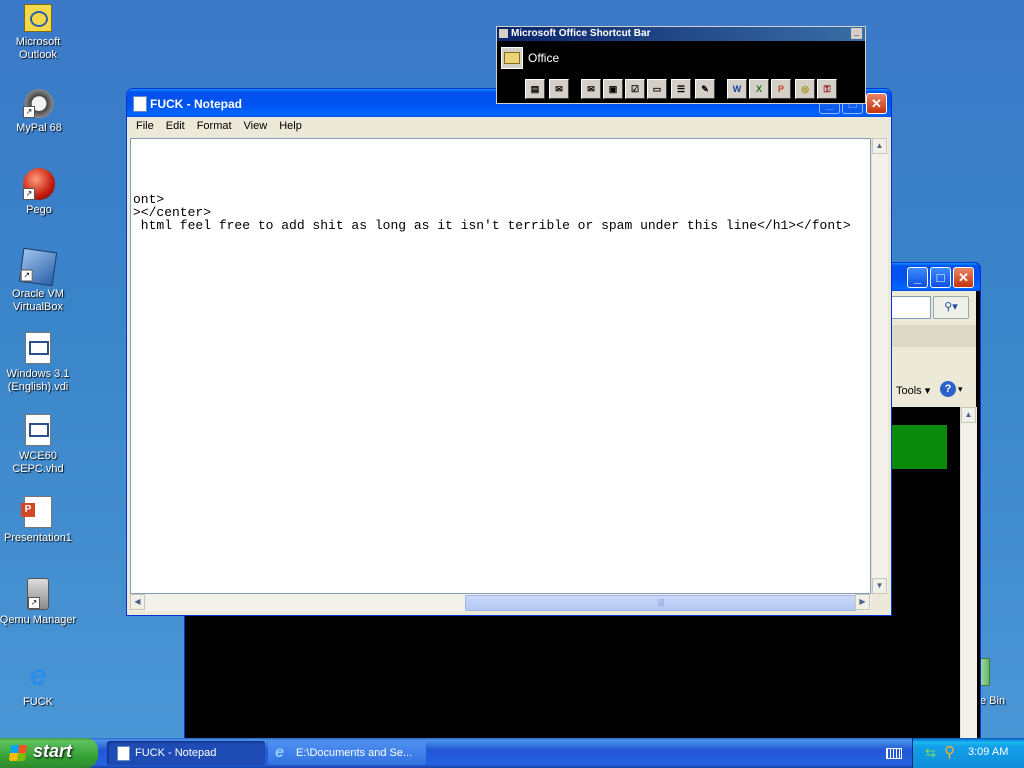 The width and height of the screenshot is (1024, 768). Describe the element at coordinates (951, 307) in the screenshot. I see `search-button: ⚲▾` at that location.